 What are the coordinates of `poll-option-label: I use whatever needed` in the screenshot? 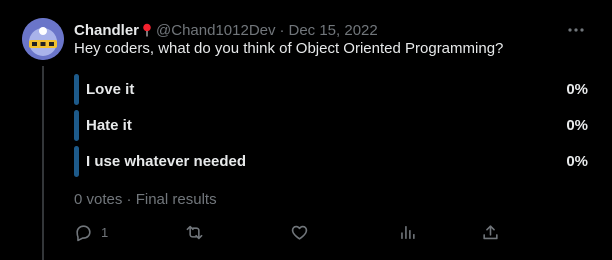 It's located at (166, 161).